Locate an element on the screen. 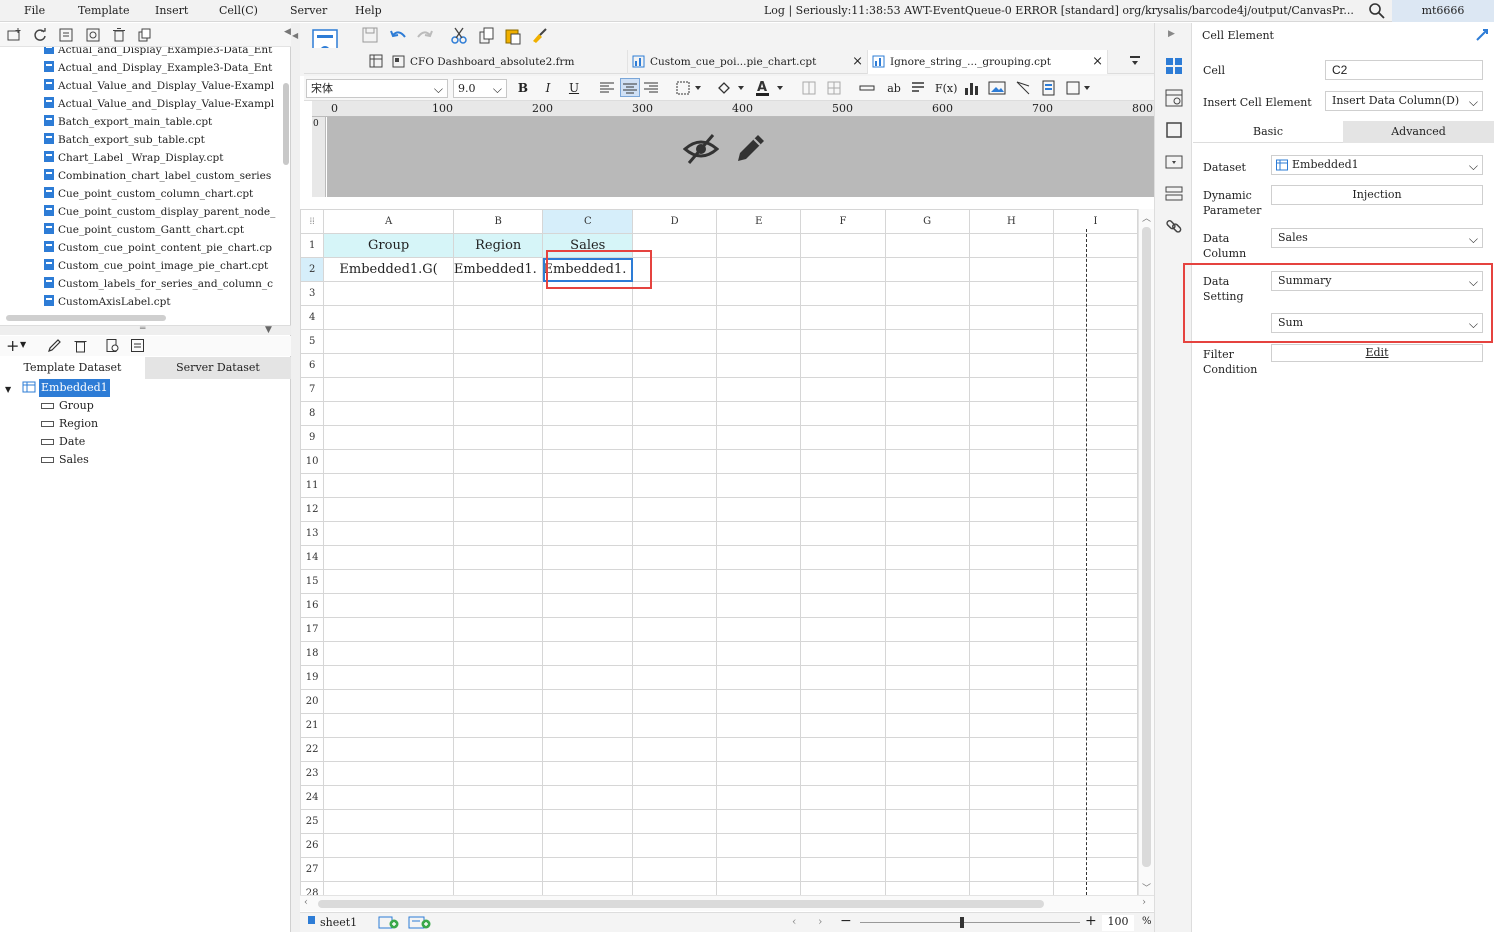 The image size is (1494, 932). chevron-down-icon: ▼ is located at coordinates (23, 344).